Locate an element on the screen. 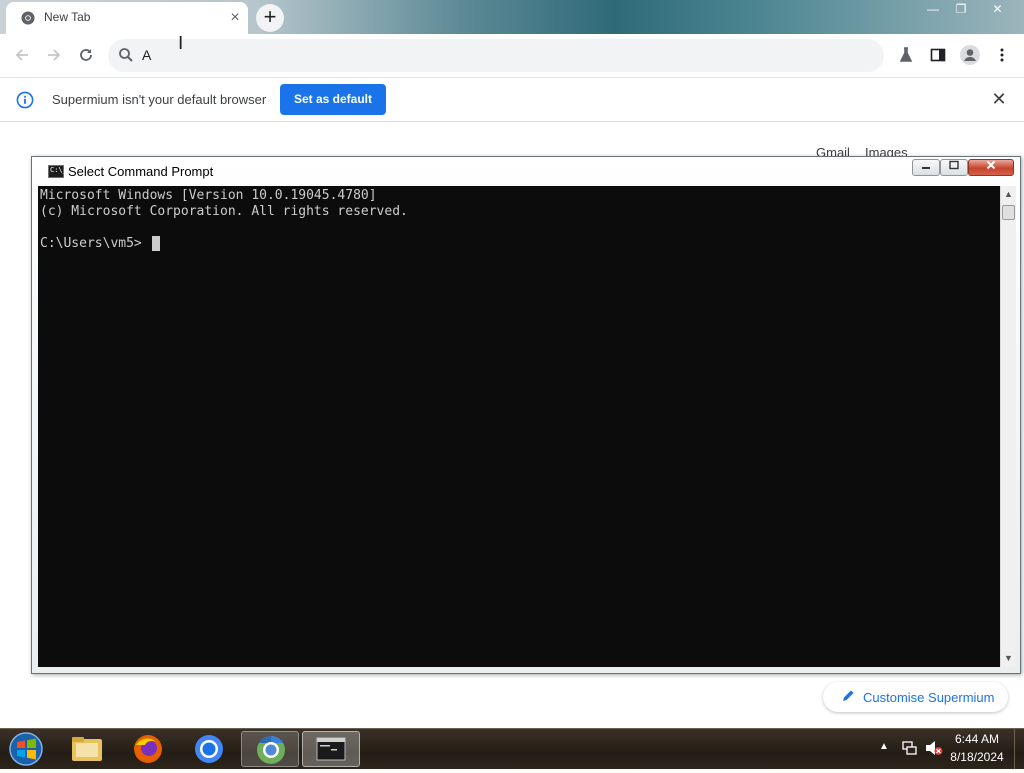 The image size is (1024, 773). tab-title: New Tab is located at coordinates (67, 17).